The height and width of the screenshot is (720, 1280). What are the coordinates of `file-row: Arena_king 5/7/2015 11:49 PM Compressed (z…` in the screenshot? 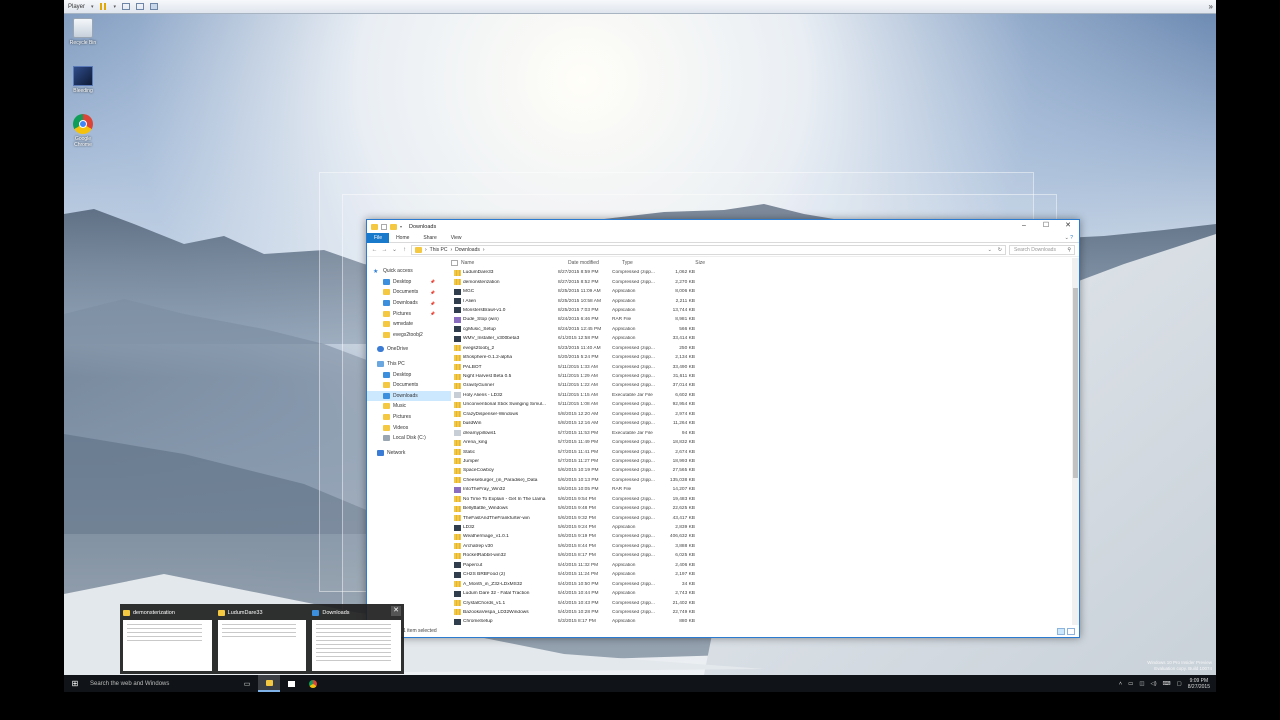 It's located at (765, 442).